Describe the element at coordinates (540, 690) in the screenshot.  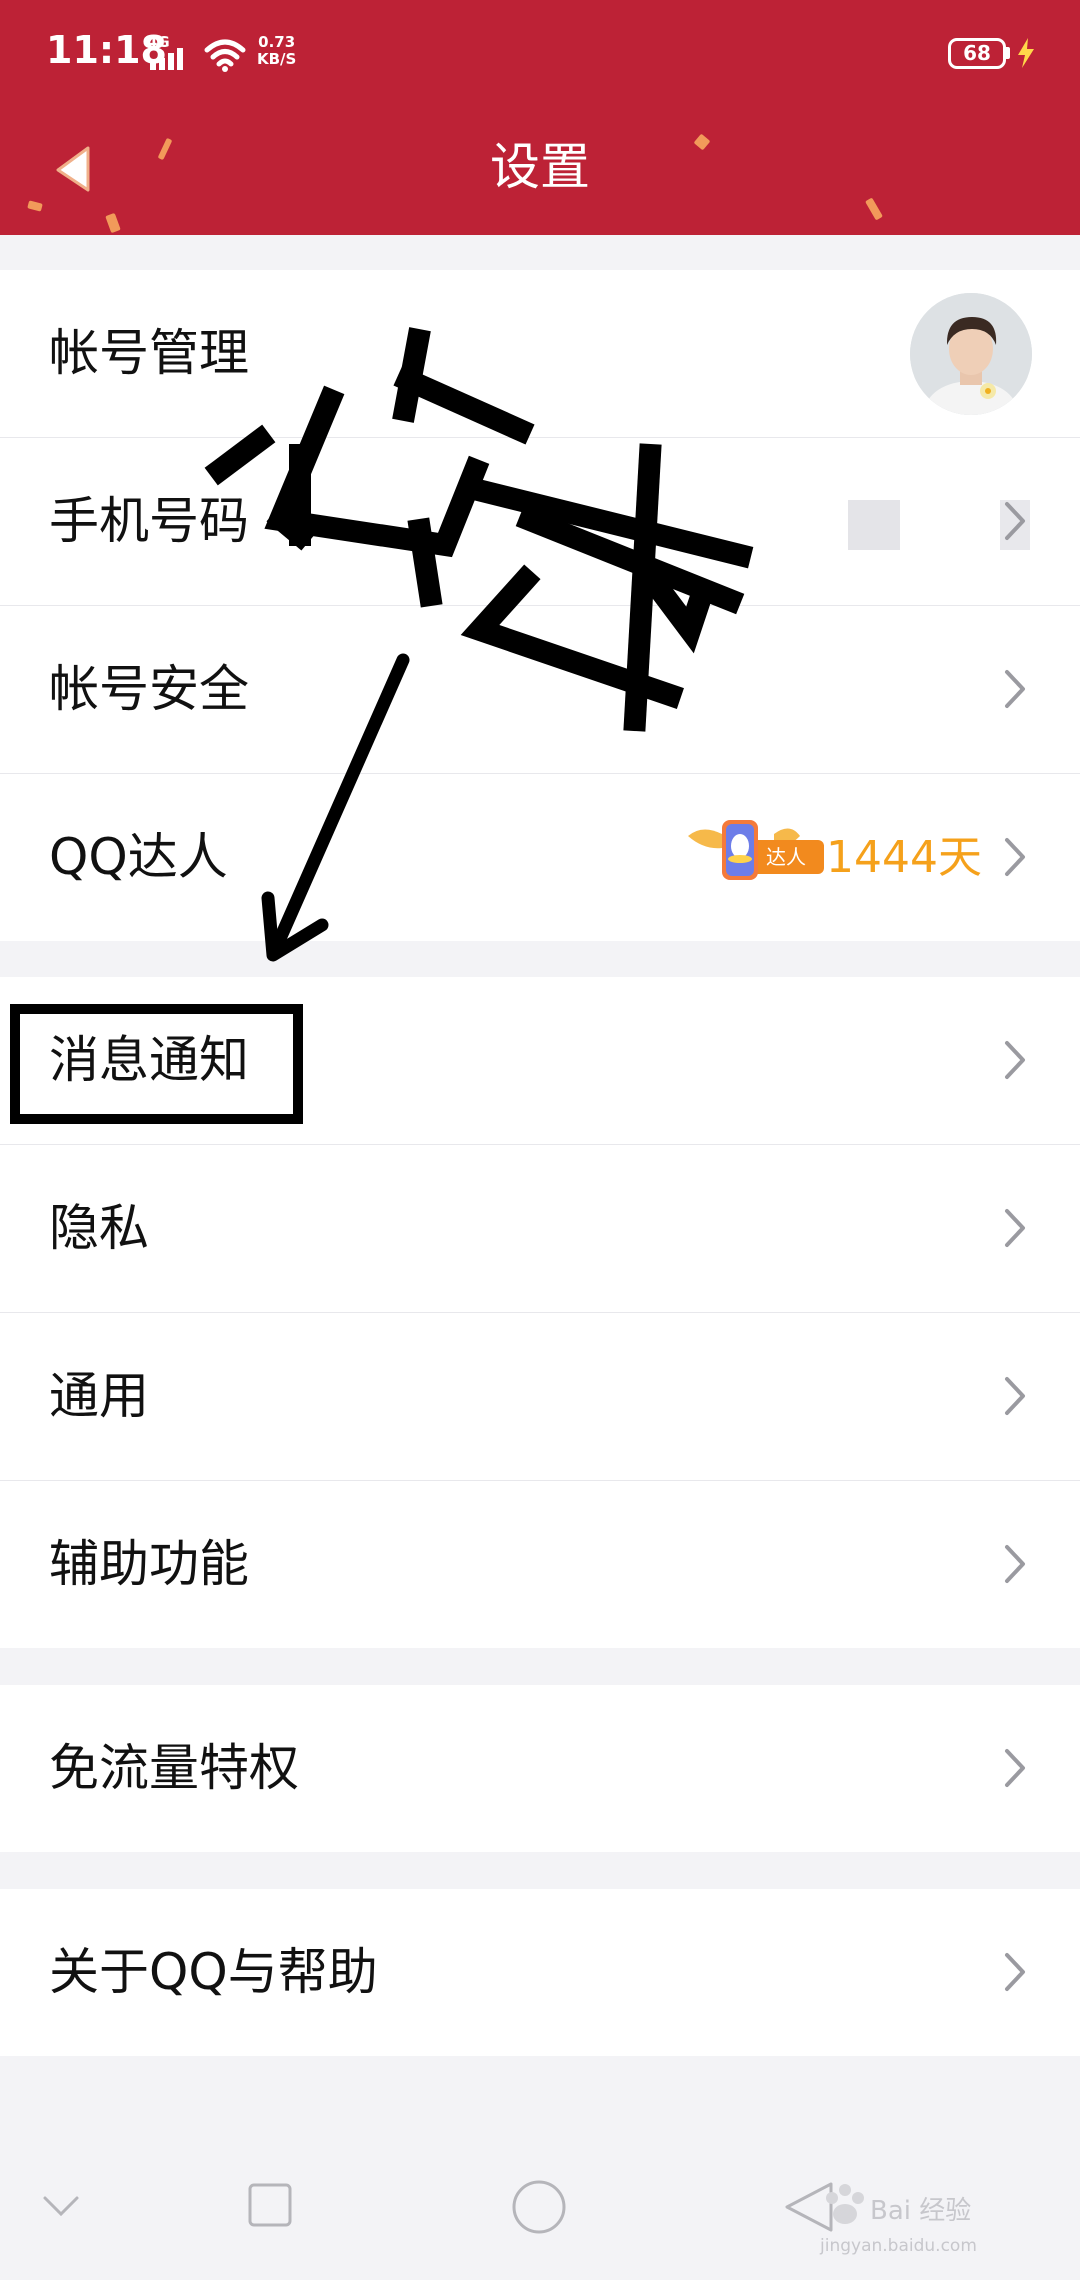
I see `settings-row-account-security: 帐号安全` at that location.